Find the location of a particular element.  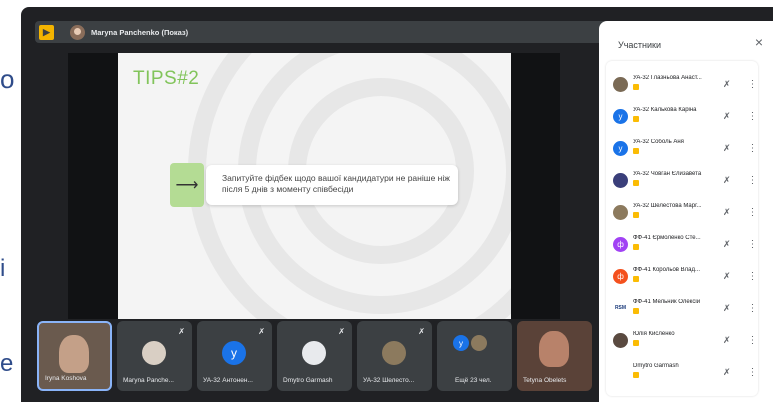

participant-tile: ✗ Dmytro Garmash is located at coordinates (314, 356).